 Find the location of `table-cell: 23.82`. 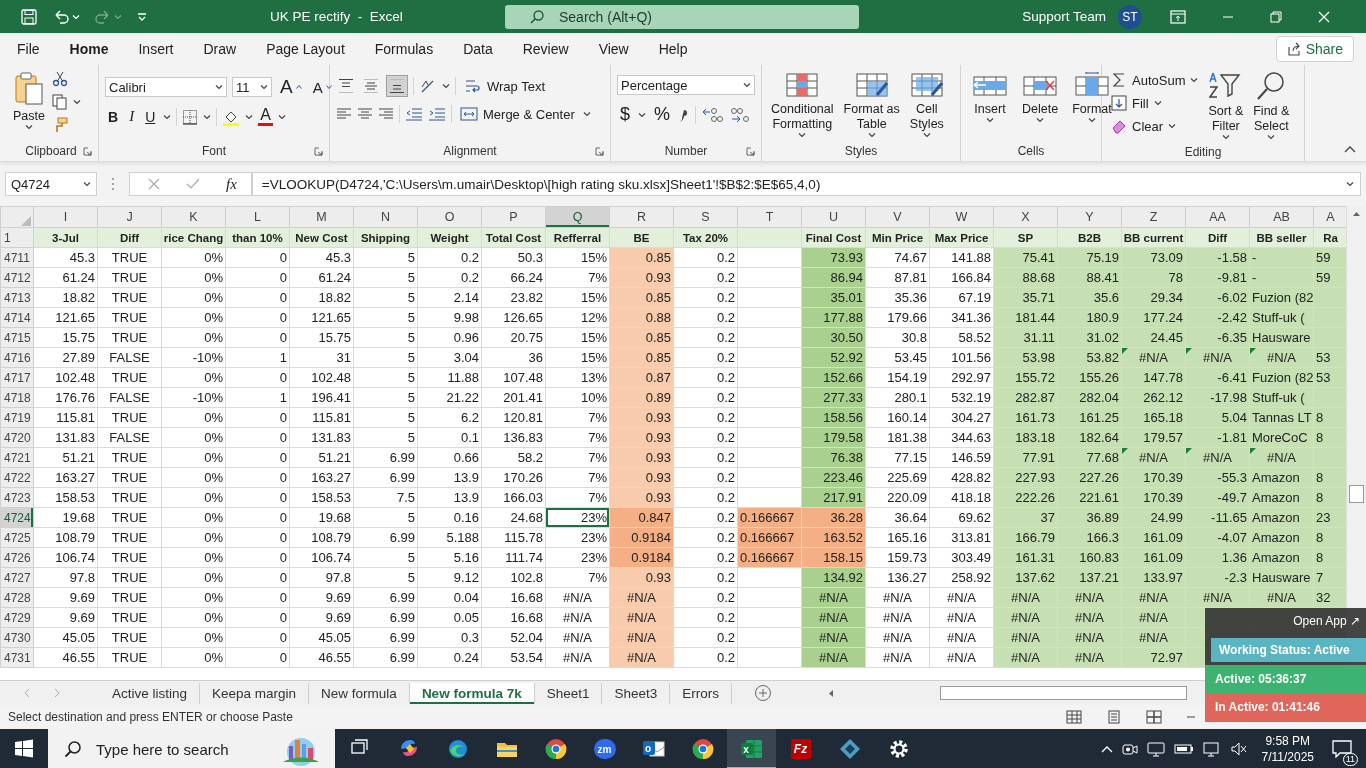

table-cell: 23.82 is located at coordinates (513, 297).